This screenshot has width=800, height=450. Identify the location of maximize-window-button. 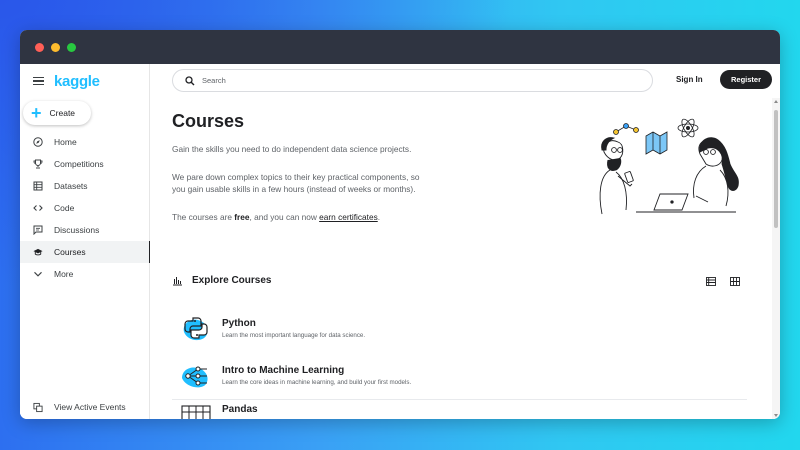
(71, 47).